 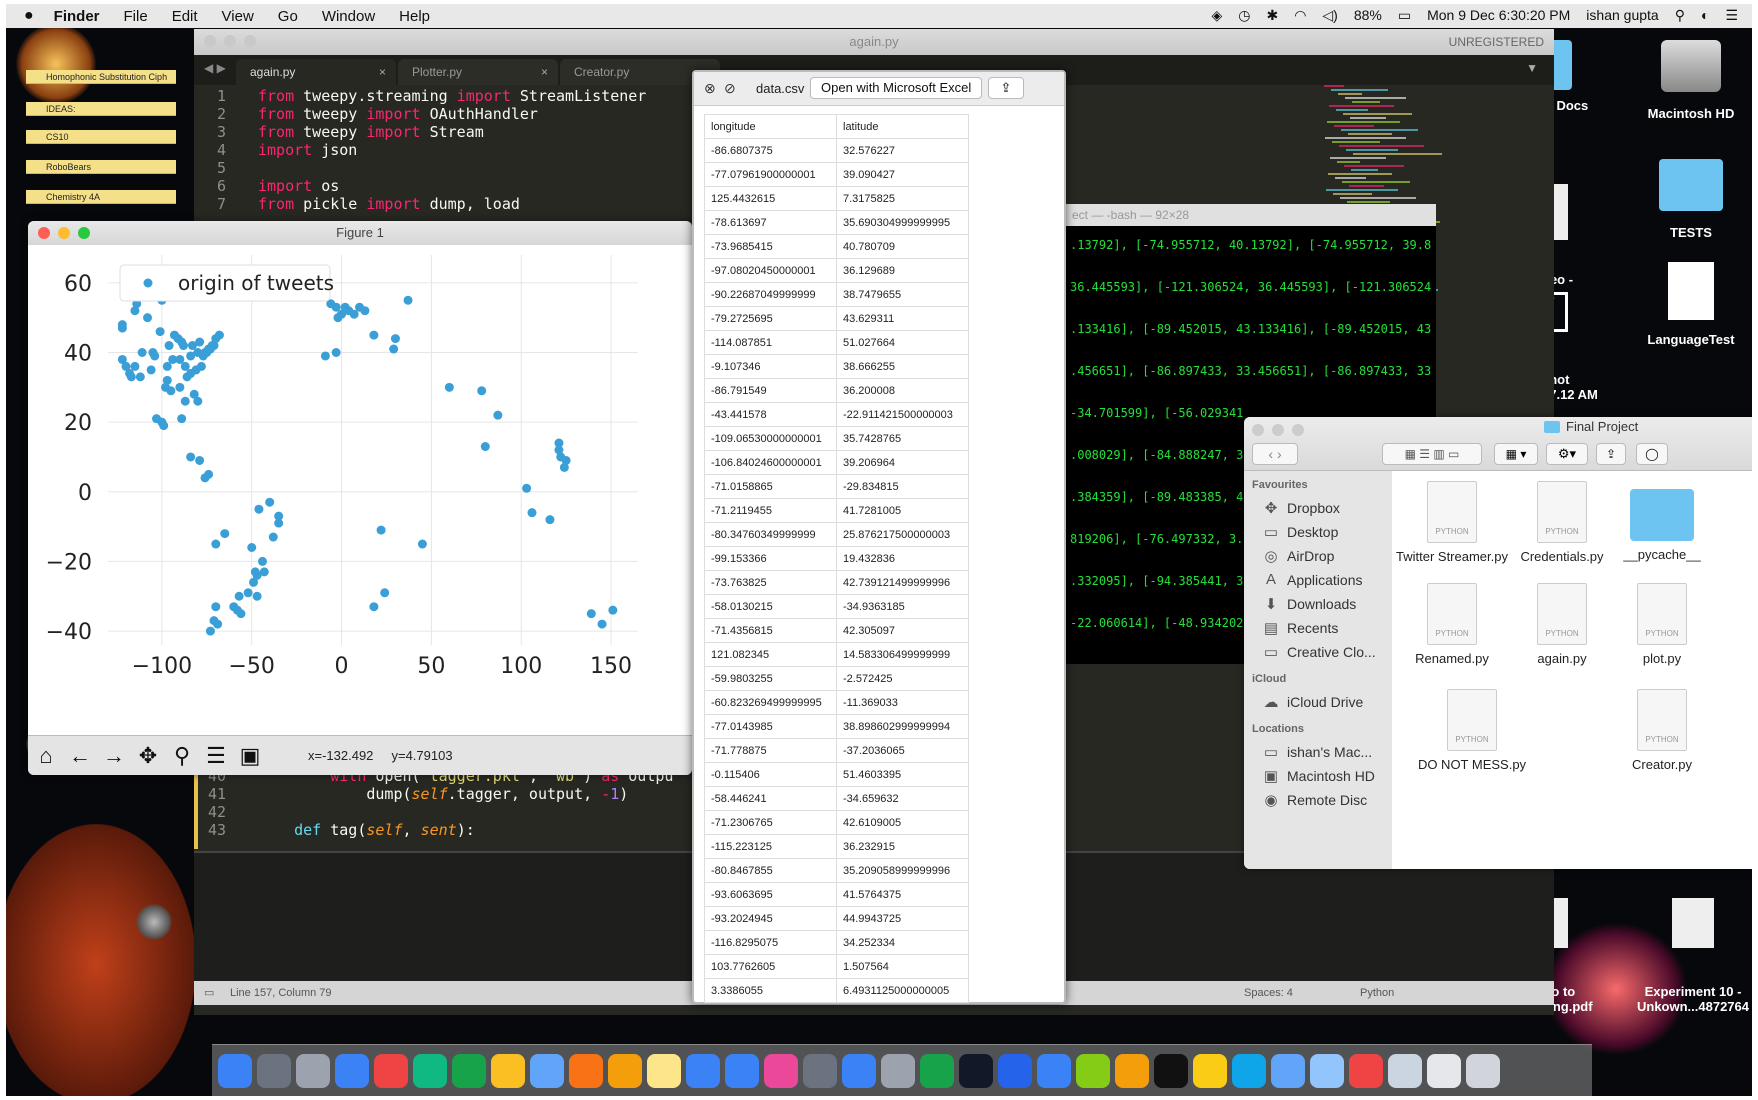 I want to click on calendar-icon, so click(x=391, y=1070).